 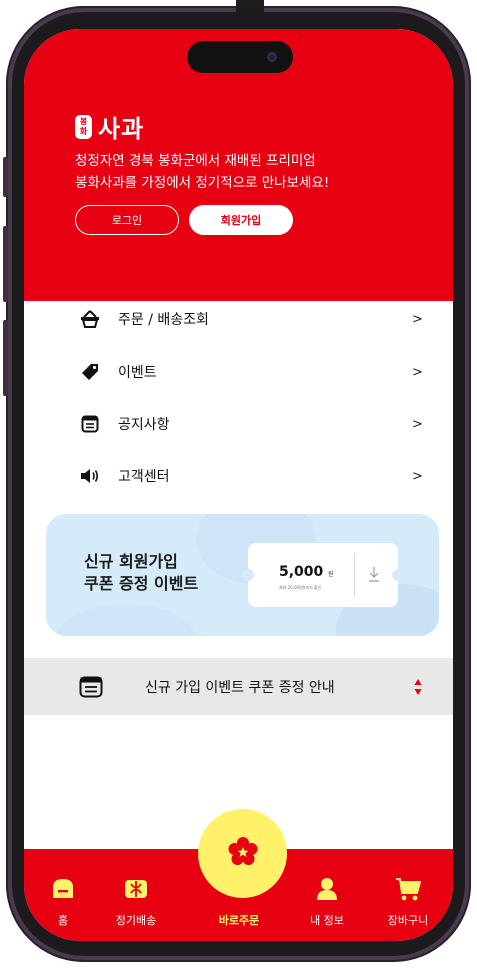 I want to click on tab-label: 정기배송, so click(x=136, y=920).